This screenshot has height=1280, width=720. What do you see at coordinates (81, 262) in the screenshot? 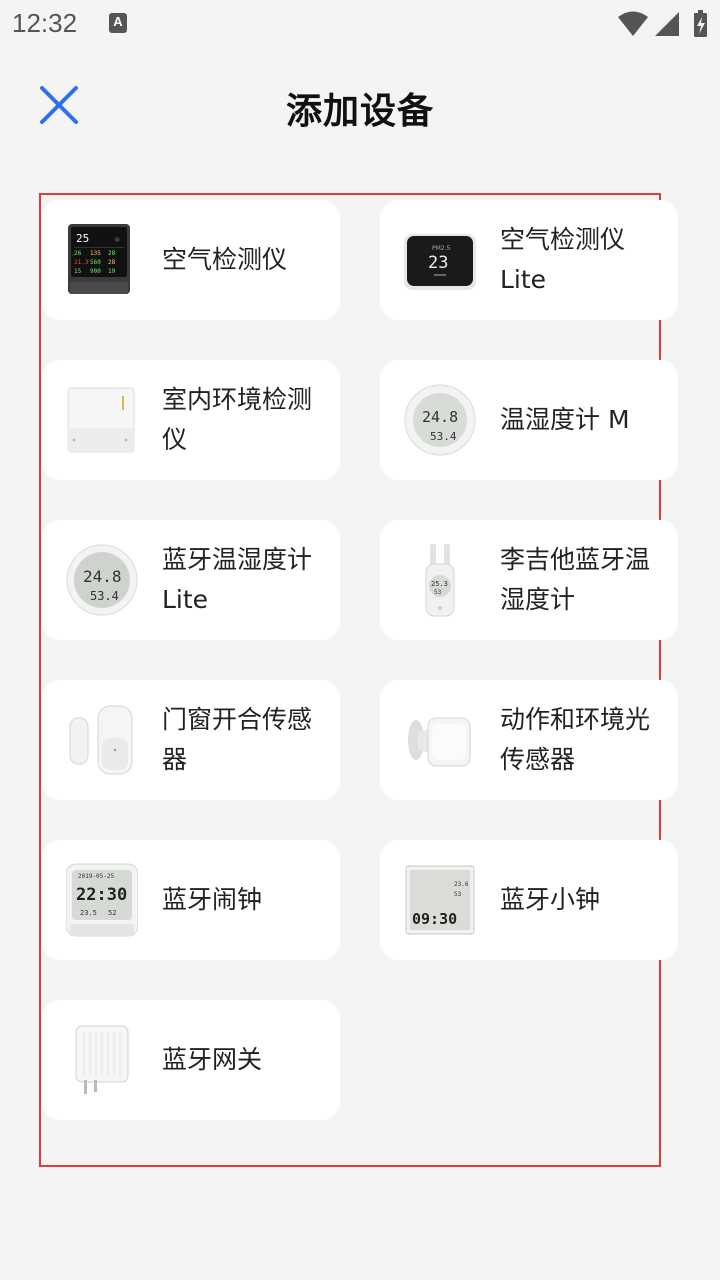
I see `svg-text: 21.3` at bounding box center [81, 262].